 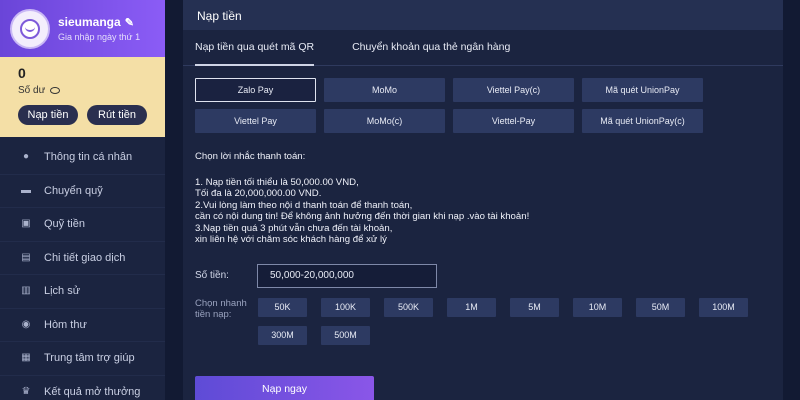 What do you see at coordinates (26, 257) in the screenshot?
I see `document-icon: ▤` at bounding box center [26, 257].